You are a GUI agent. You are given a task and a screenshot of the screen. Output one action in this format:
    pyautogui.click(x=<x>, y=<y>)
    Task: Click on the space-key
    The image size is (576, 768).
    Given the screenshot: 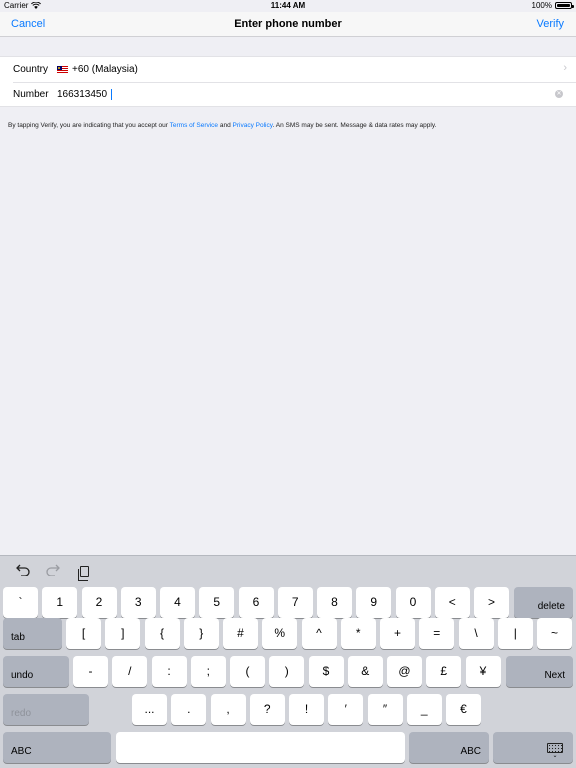 What is the action you would take?
    pyautogui.click(x=260, y=747)
    